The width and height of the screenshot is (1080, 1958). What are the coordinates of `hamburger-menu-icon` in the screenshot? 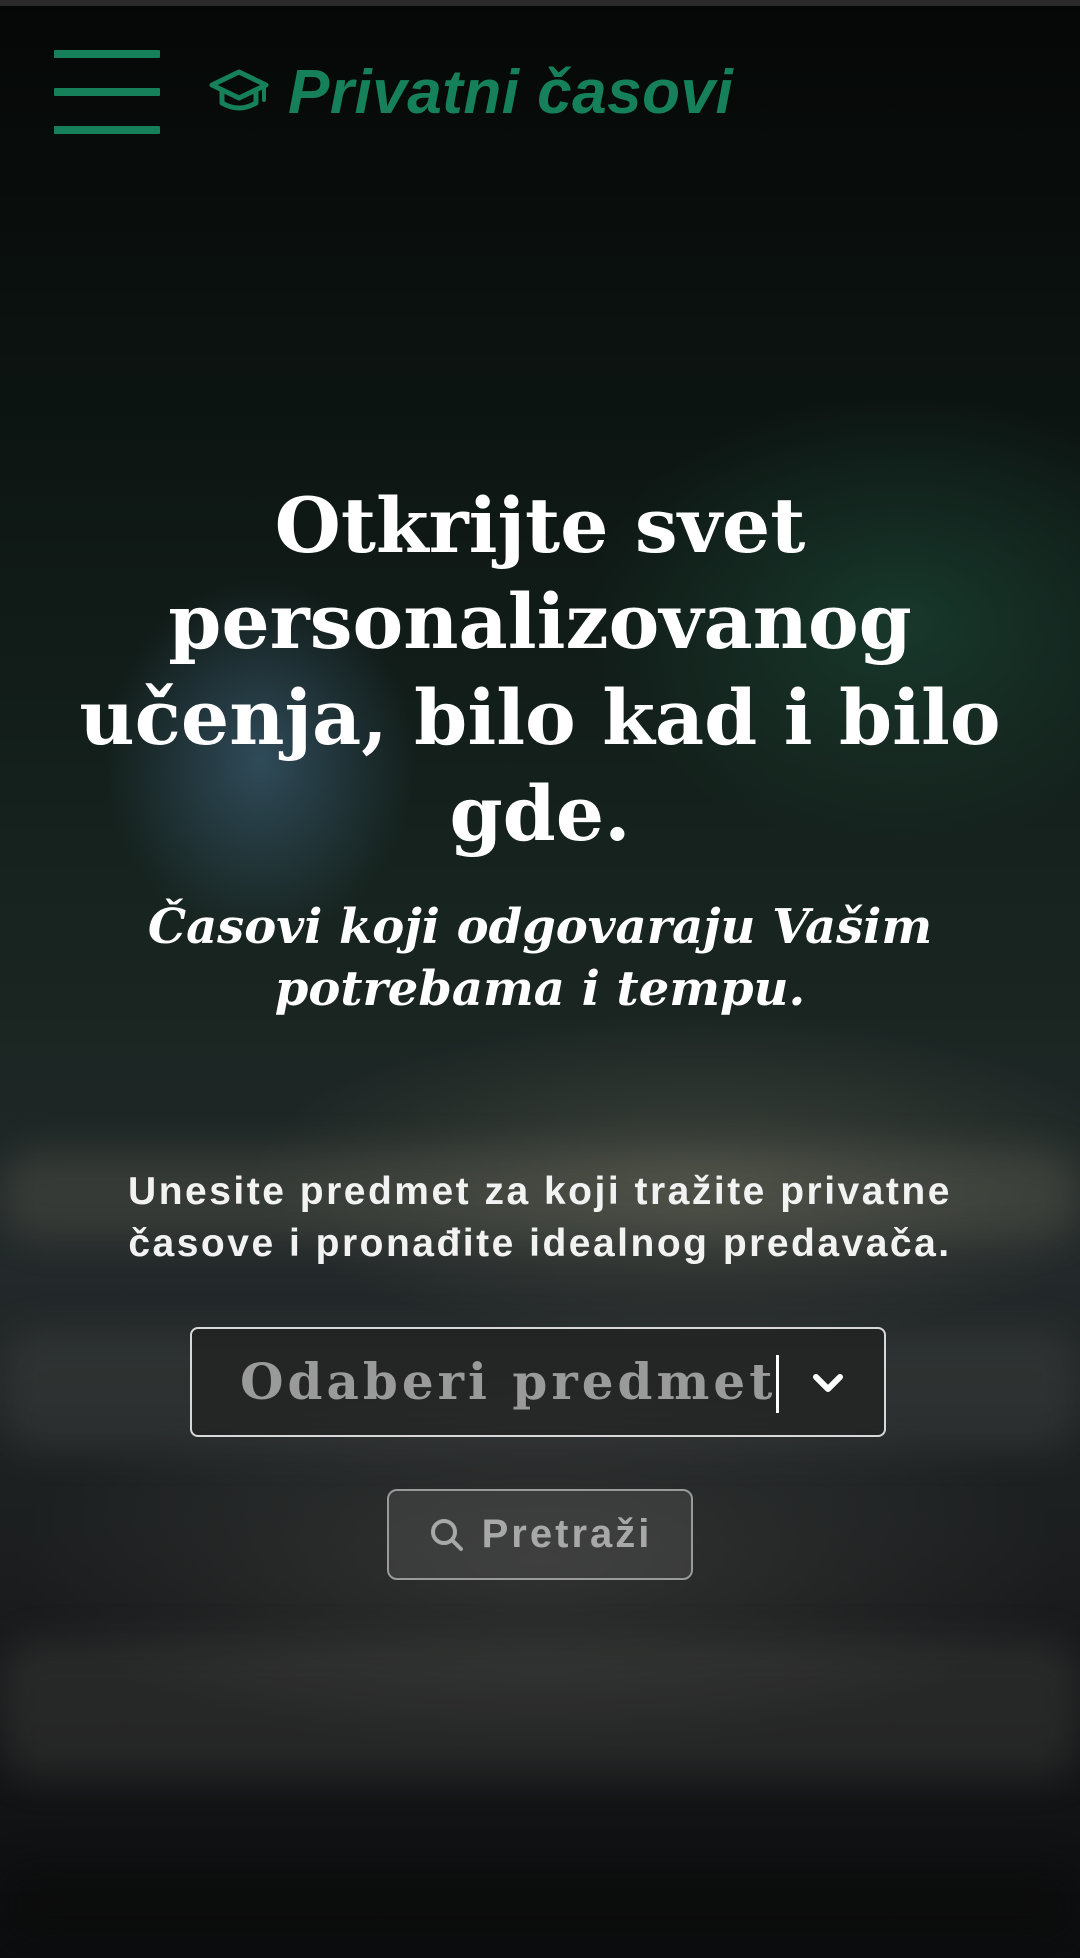 It's located at (107, 90).